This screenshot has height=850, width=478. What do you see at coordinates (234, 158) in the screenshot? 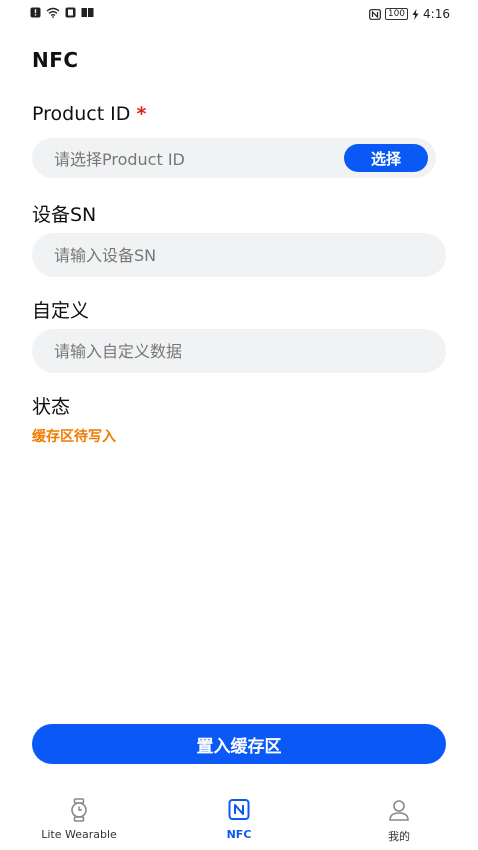
I see `product-id-select: 请选择Product ID 选择` at bounding box center [234, 158].